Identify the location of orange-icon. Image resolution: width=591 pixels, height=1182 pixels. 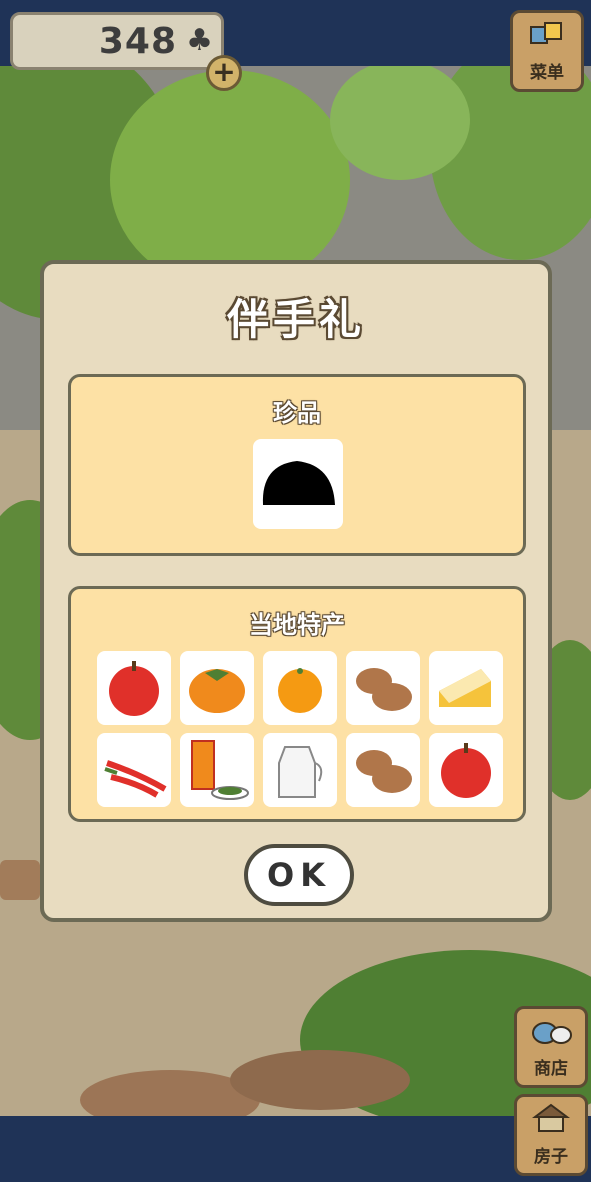
(300, 690).